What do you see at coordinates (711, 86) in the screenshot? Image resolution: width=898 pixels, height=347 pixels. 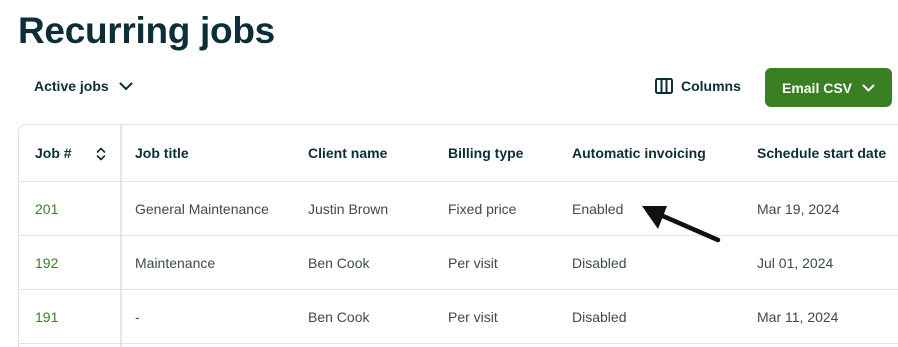 I see `columns-label: Columns` at bounding box center [711, 86].